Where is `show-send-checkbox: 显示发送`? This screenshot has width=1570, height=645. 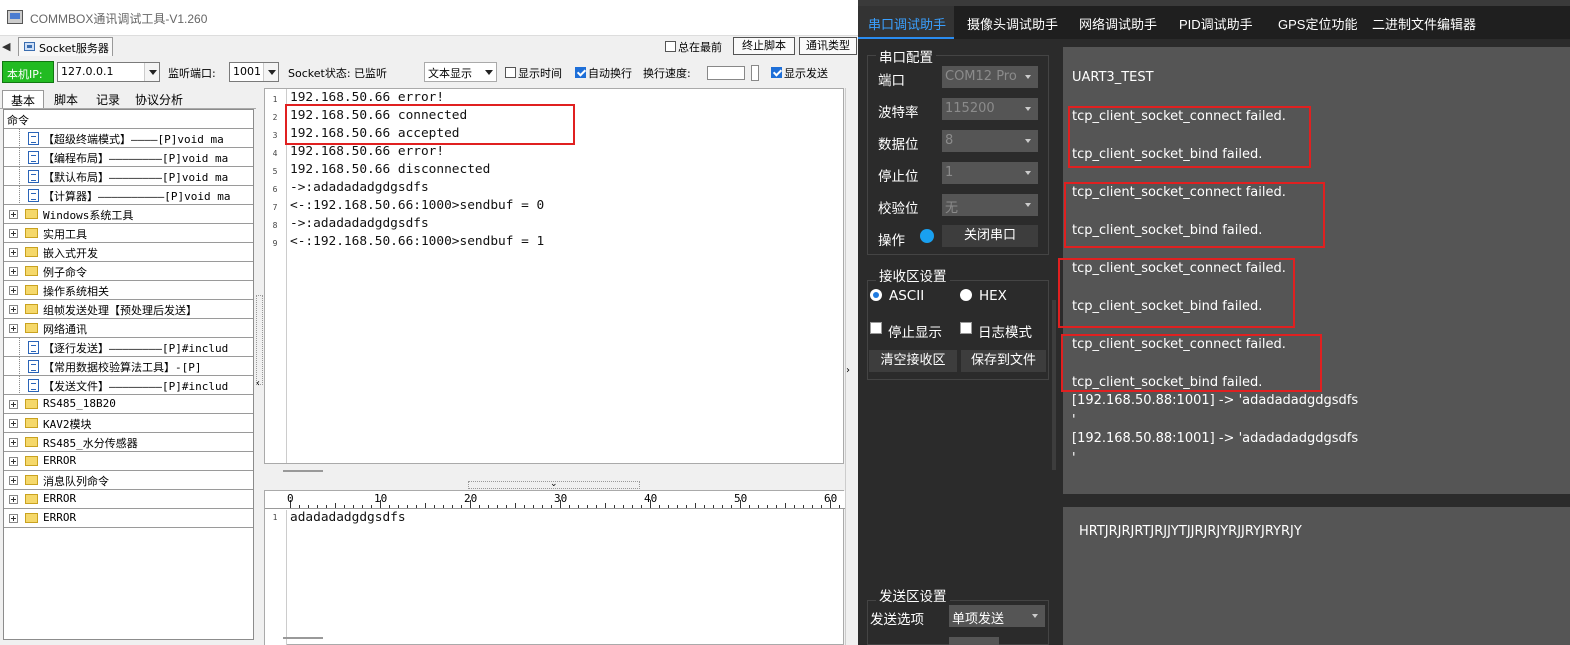 show-send-checkbox: 显示发送 is located at coordinates (799, 73).